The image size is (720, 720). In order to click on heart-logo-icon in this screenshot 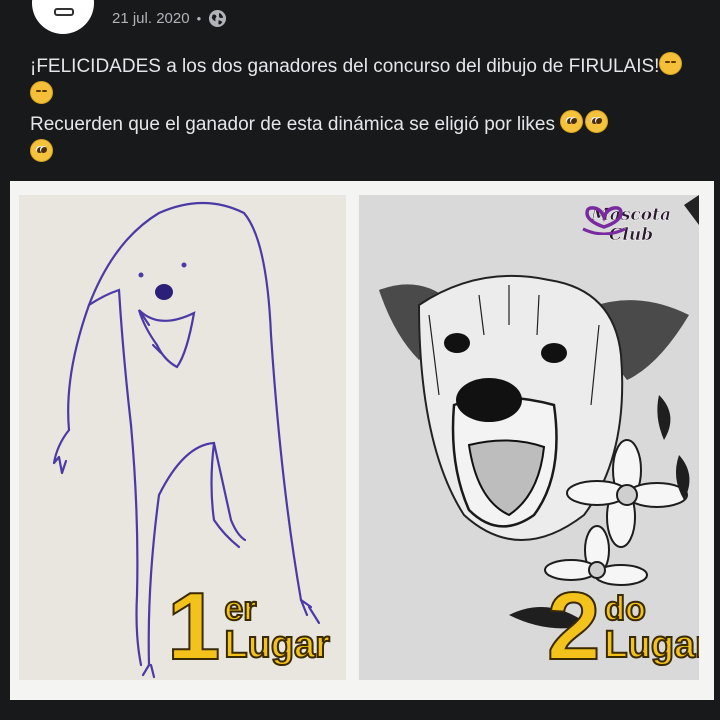, I will do `click(604, 220)`.